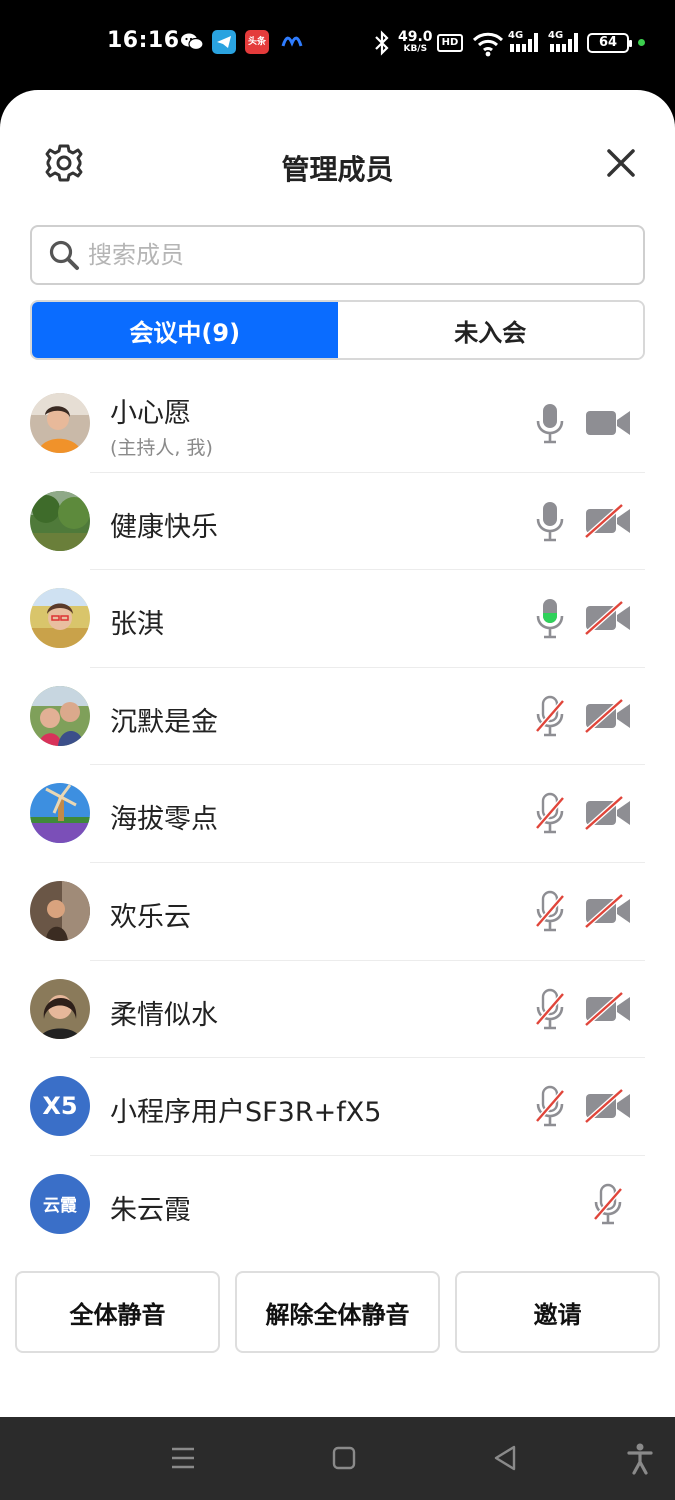 The width and height of the screenshot is (675, 1500). I want to click on search-box, so click(337, 255).